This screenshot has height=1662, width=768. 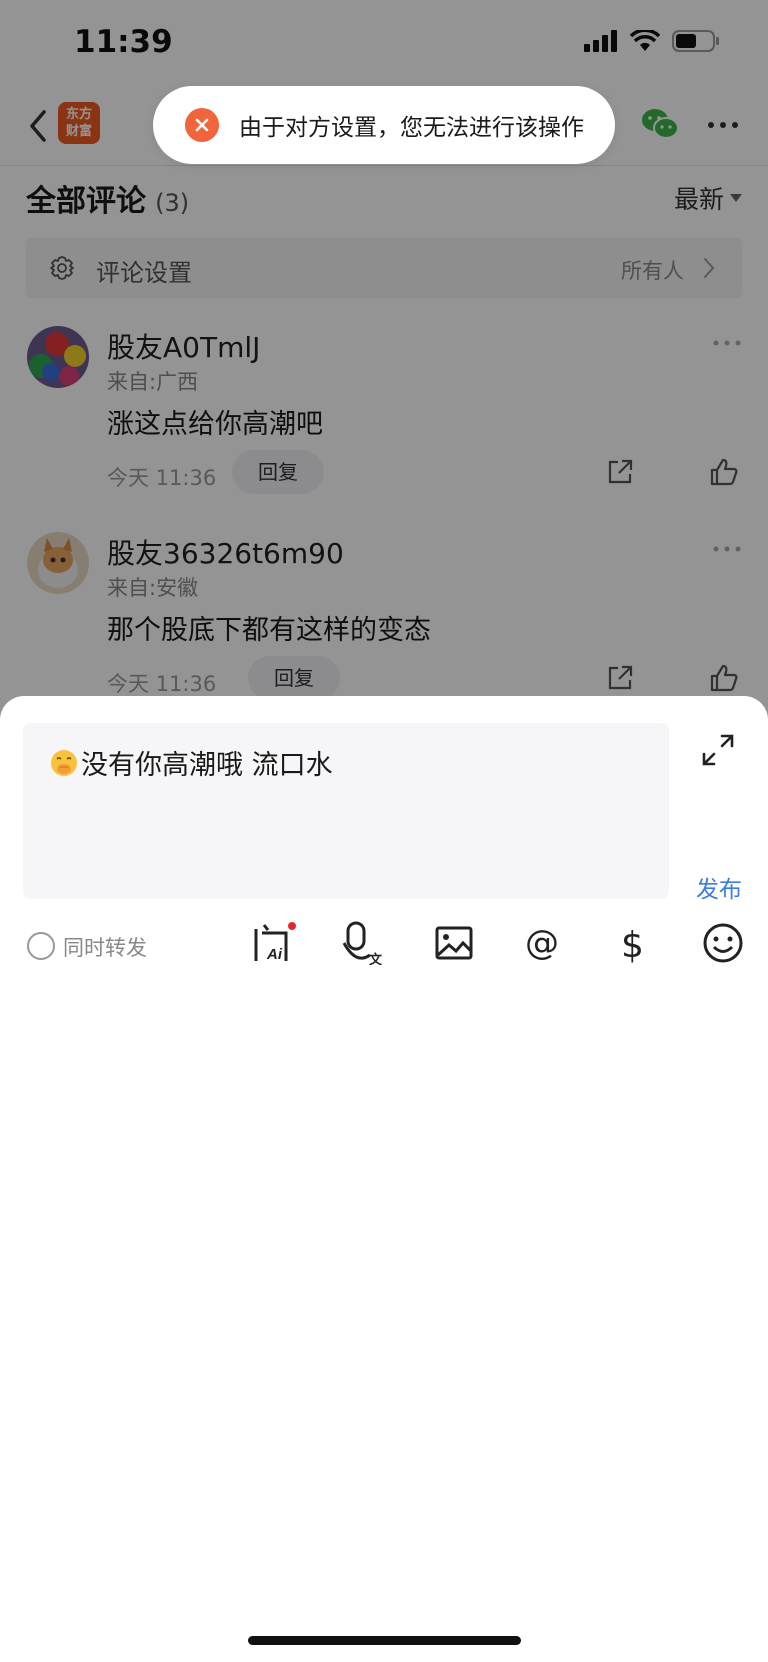 What do you see at coordinates (274, 954) in the screenshot?
I see `svg-text: Ai` at bounding box center [274, 954].